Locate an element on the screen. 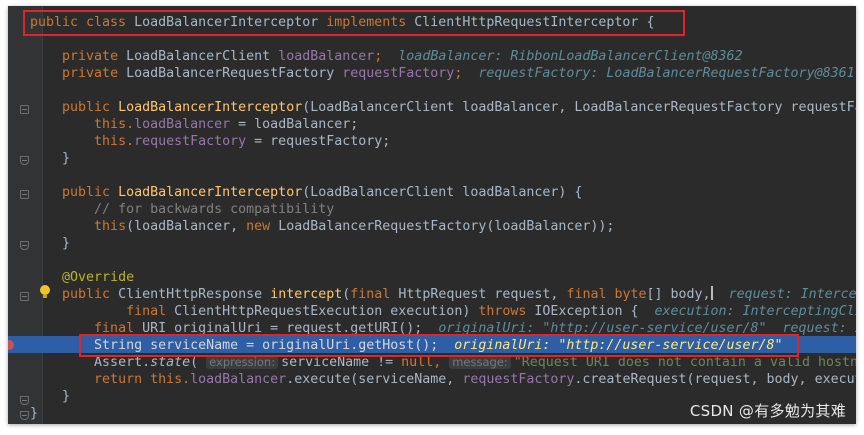 Image resolution: width=864 pixels, height=435 pixels. parameters: (LoadBalancerClient loadBalancer) { is located at coordinates (442, 192).